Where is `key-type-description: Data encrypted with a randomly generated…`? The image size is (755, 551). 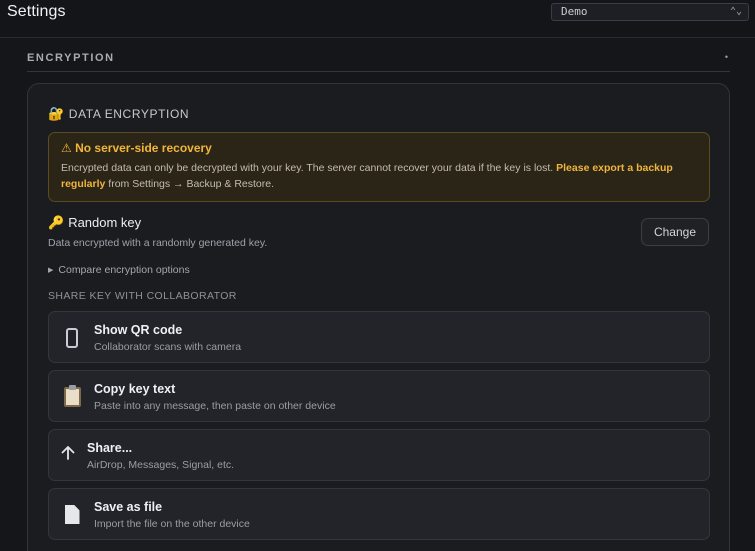 key-type-description: Data encrypted with a randomly generated… is located at coordinates (158, 243).